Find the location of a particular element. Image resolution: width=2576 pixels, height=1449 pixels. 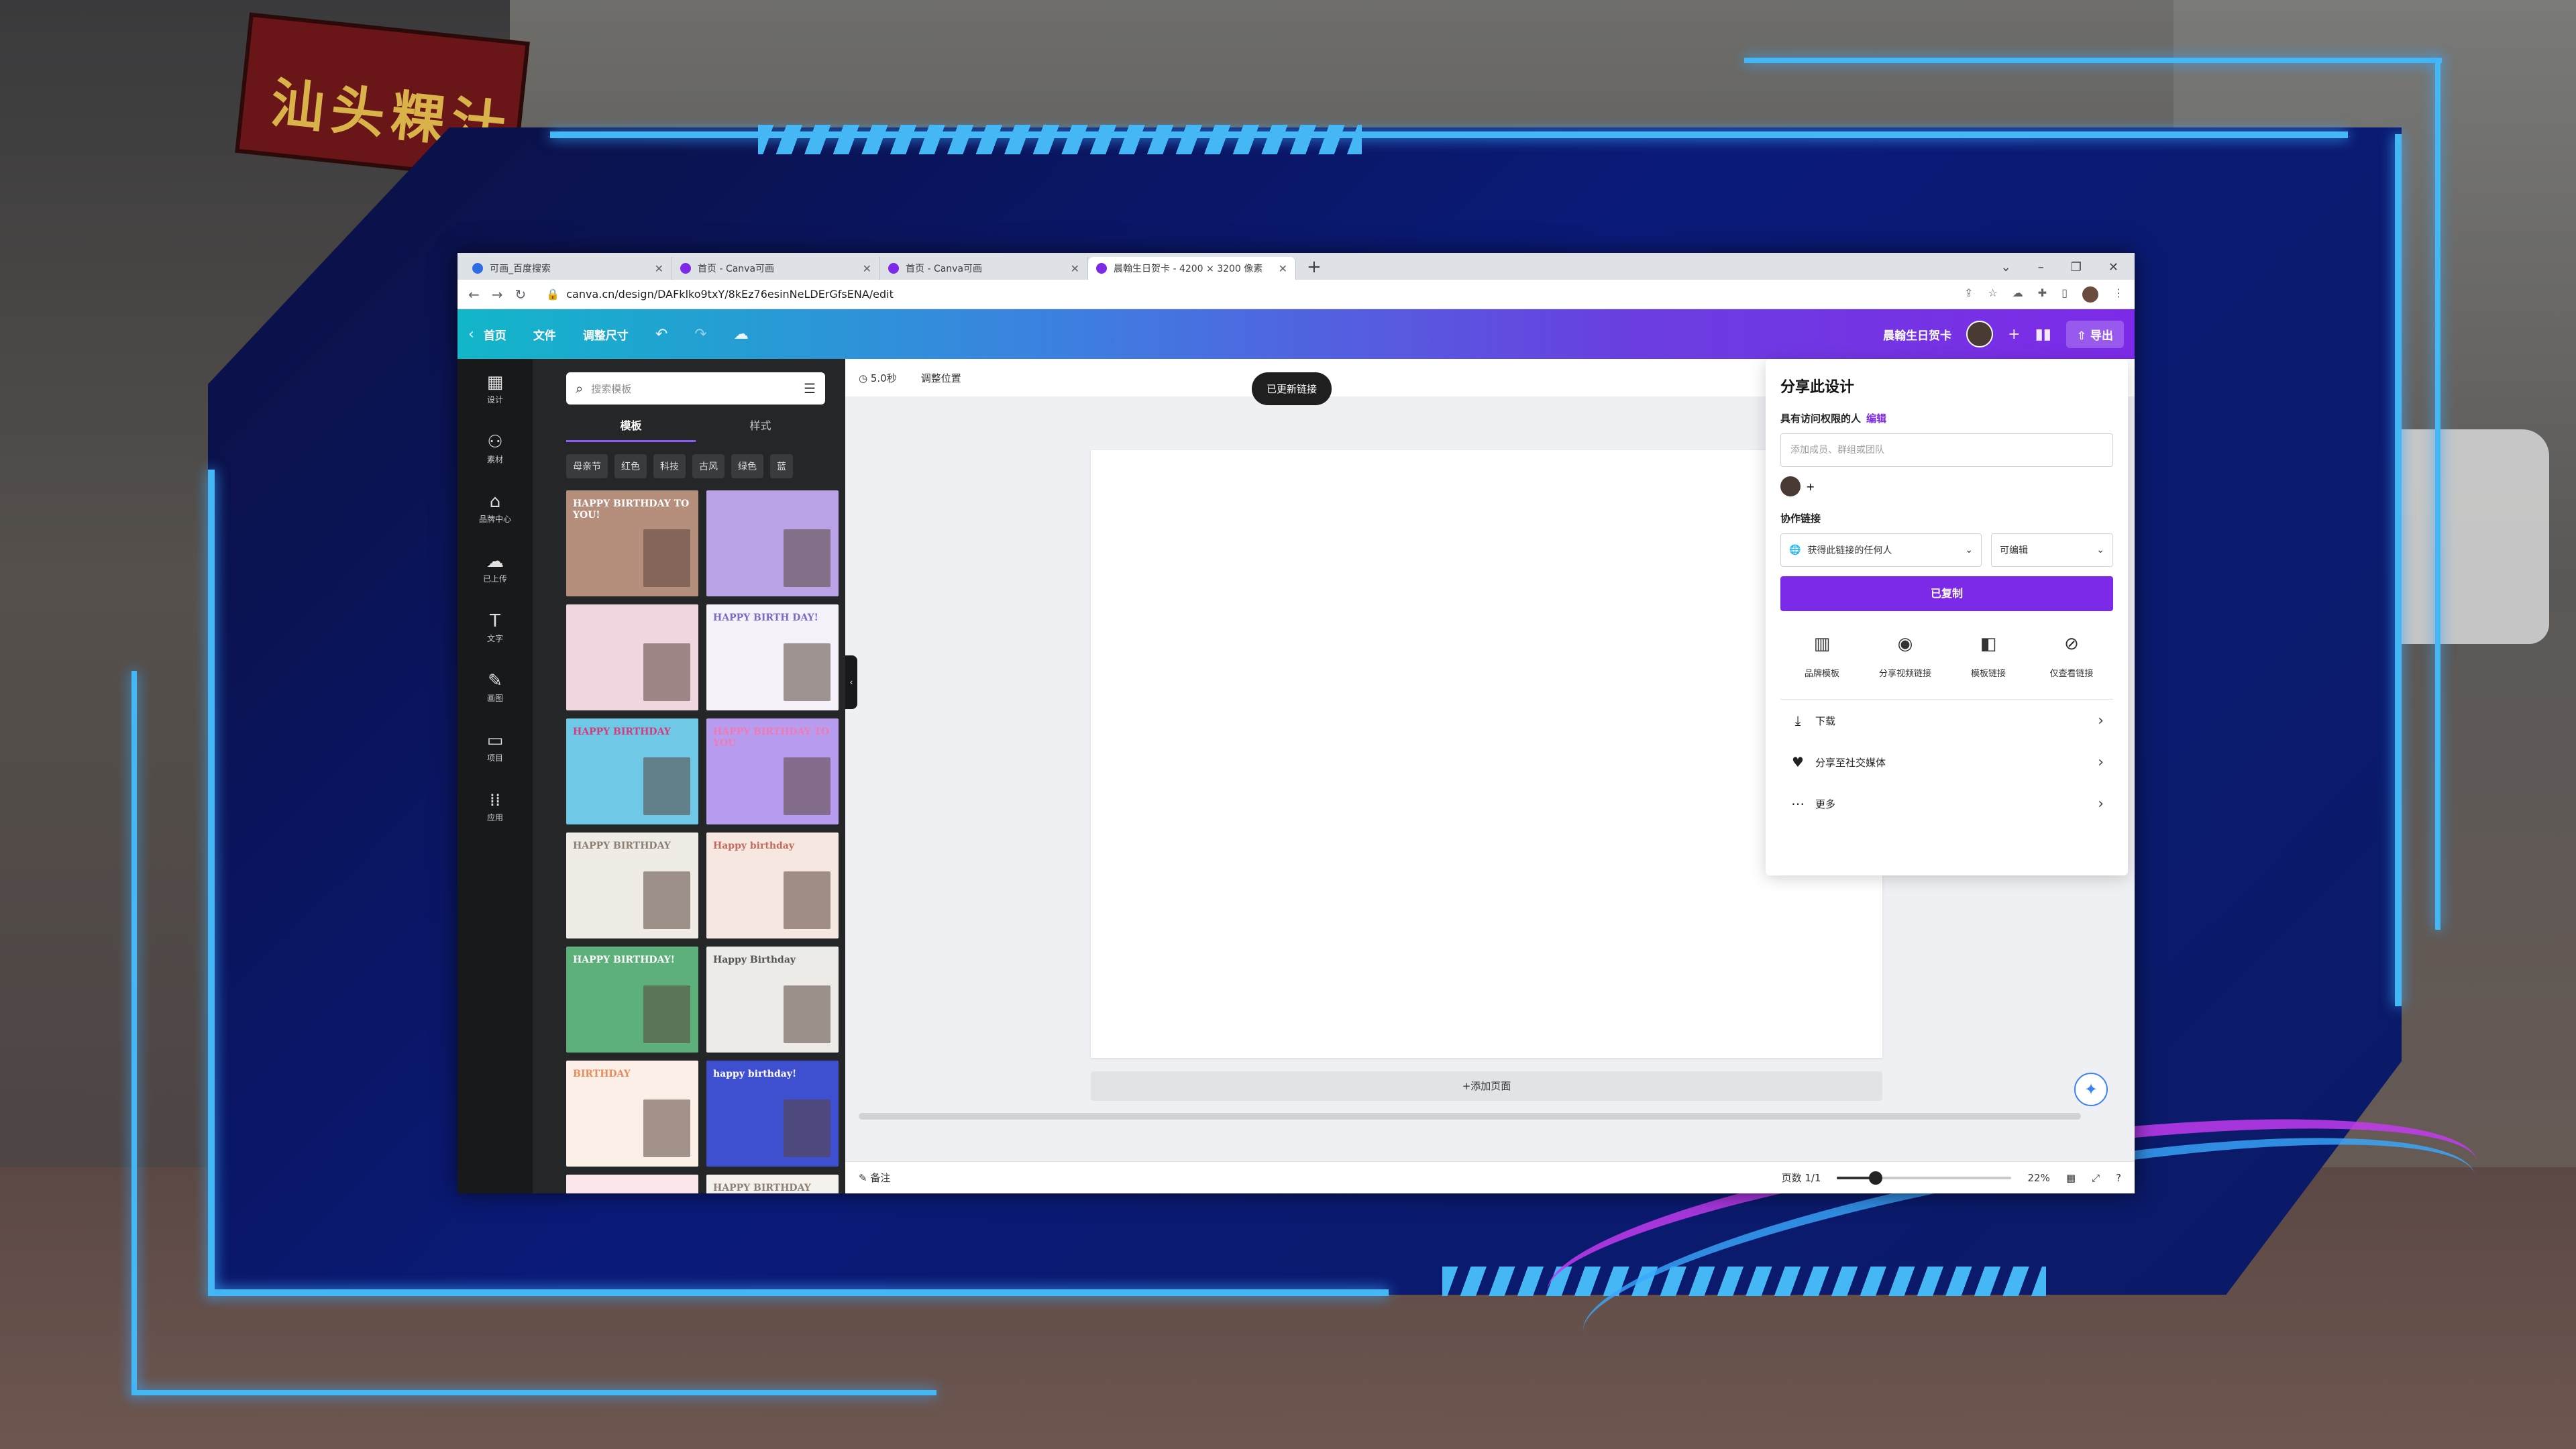

template-card: BIRTHDAY is located at coordinates (632, 1114).